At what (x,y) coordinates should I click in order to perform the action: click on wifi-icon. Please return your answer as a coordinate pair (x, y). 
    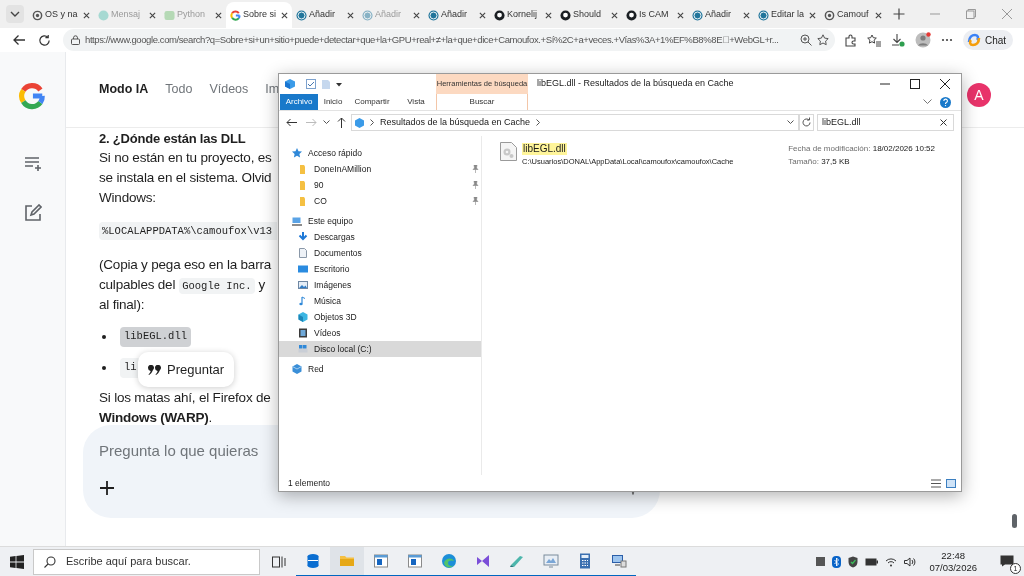
    Looking at the image, I should click on (891, 561).